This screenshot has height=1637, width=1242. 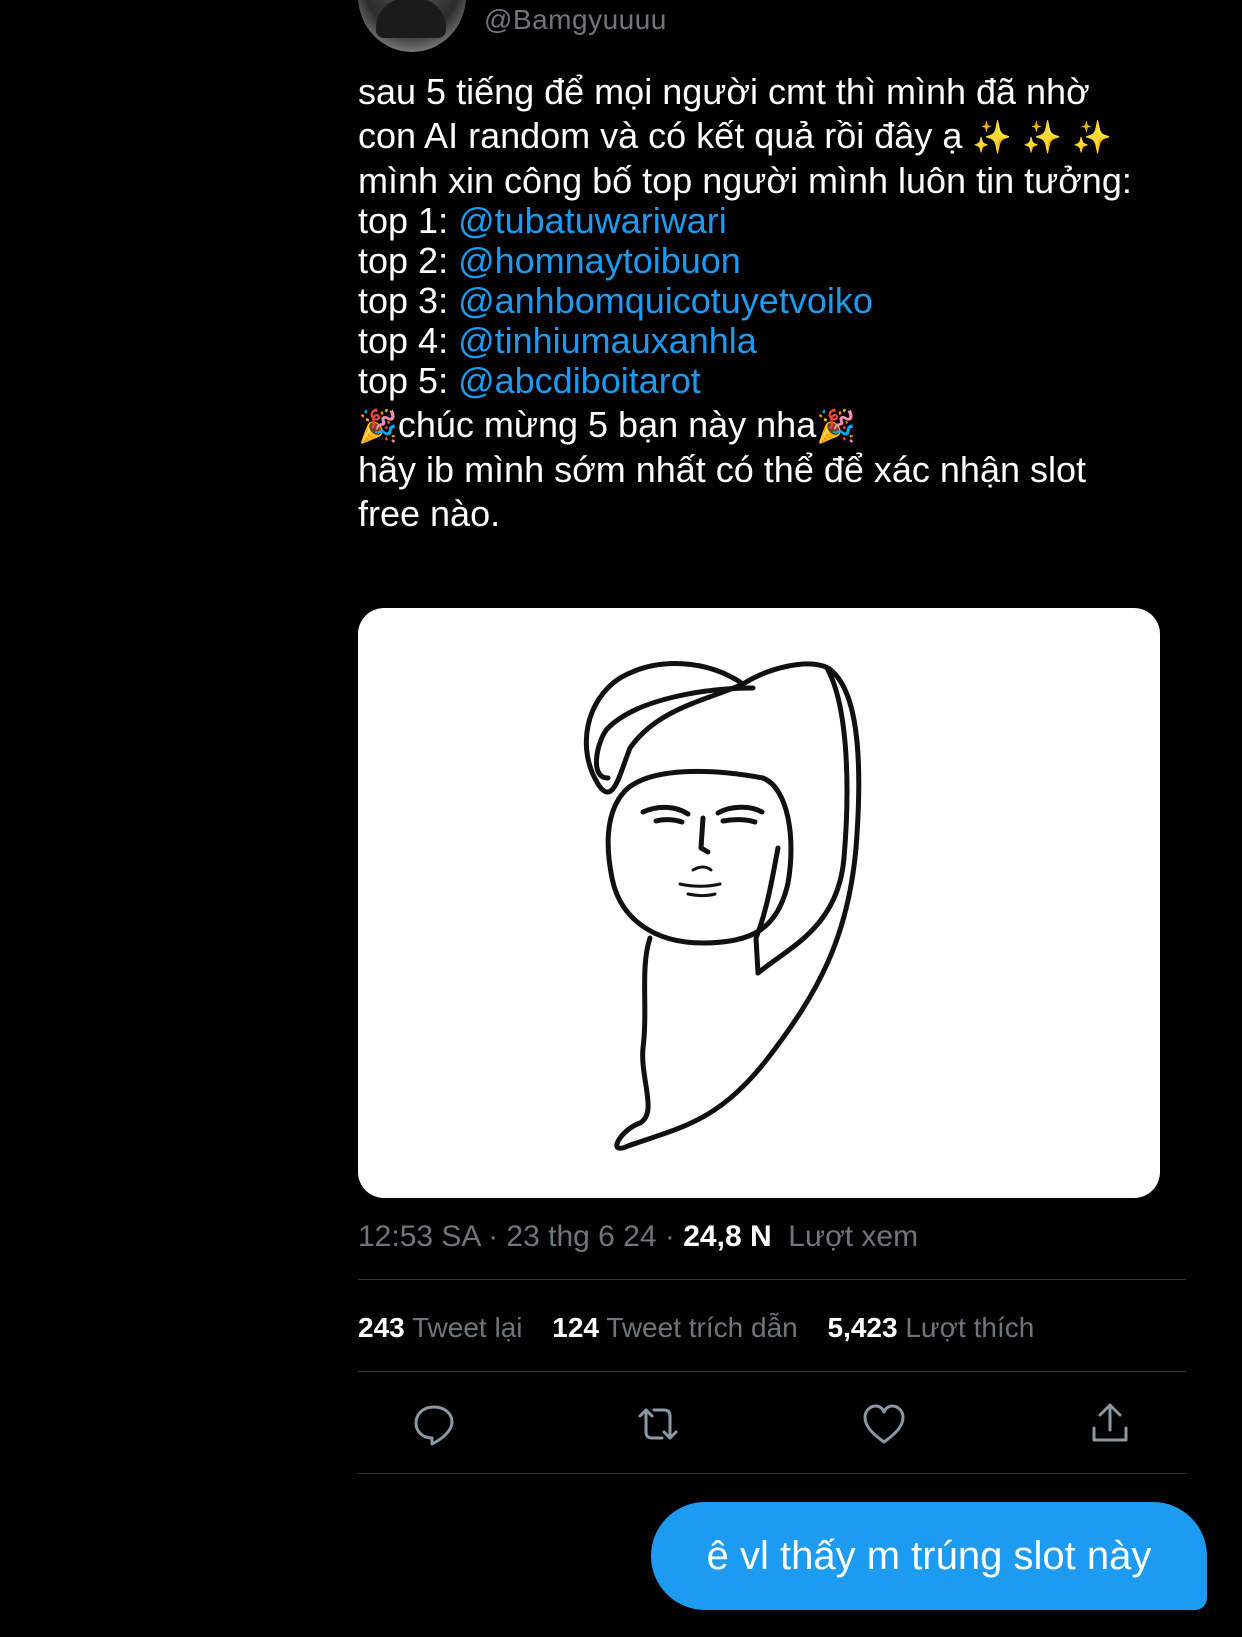 I want to click on like-button, so click(x=884, y=1424).